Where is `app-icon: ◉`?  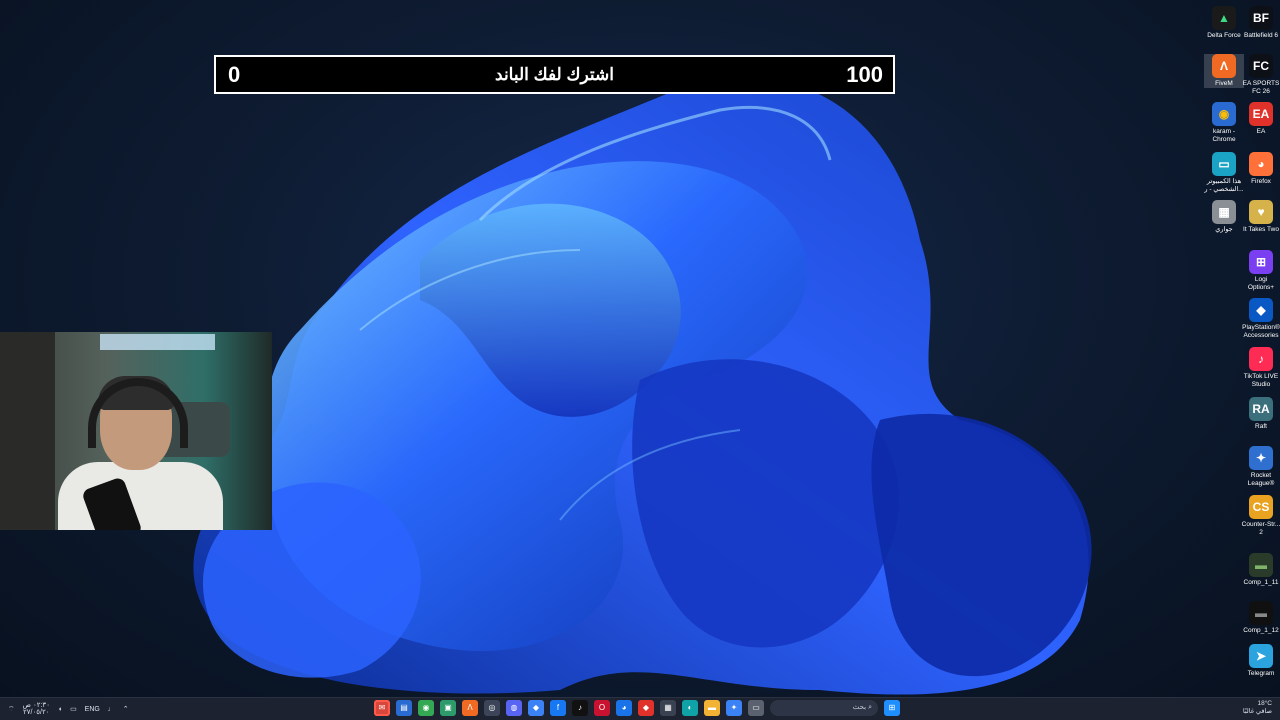 app-icon: ◉ is located at coordinates (1224, 114).